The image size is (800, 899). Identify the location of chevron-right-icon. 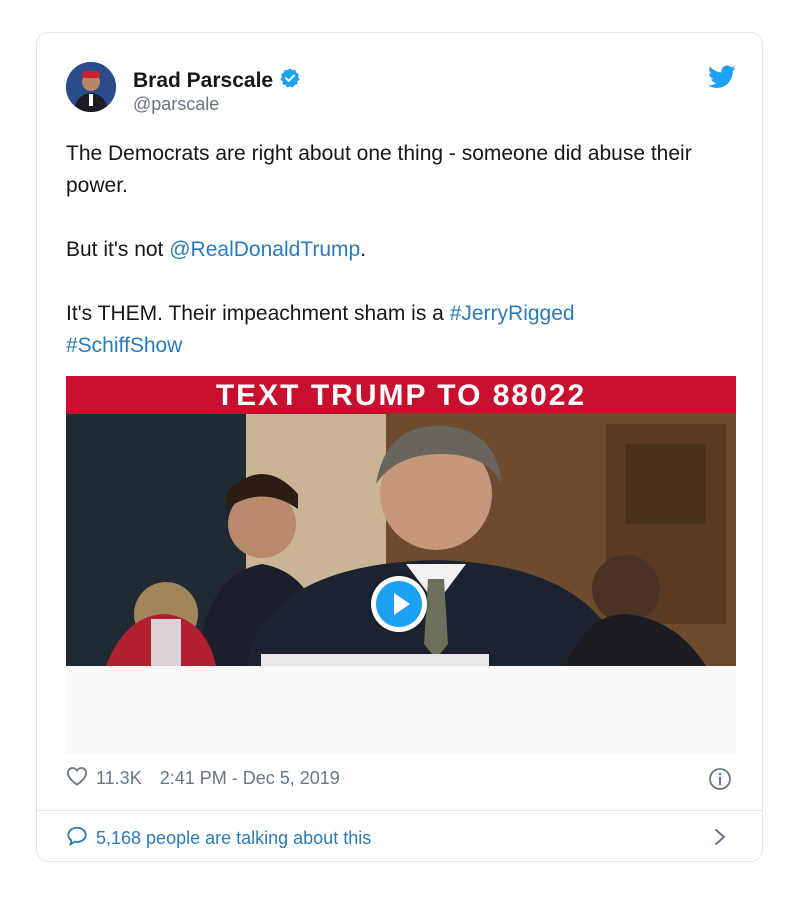
(720, 837).